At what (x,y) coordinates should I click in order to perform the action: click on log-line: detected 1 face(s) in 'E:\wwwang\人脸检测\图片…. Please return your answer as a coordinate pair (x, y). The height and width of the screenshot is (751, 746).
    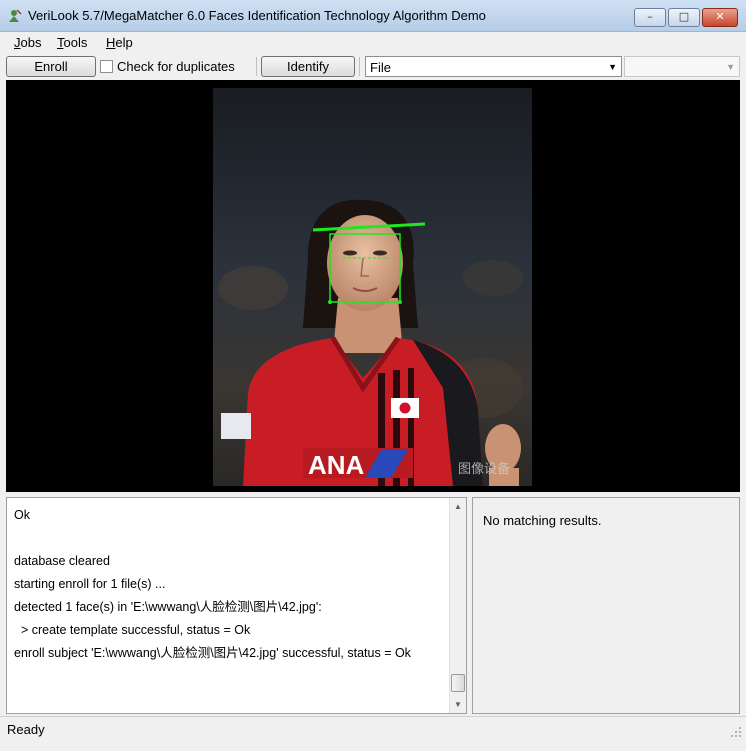
    Looking at the image, I should click on (168, 607).